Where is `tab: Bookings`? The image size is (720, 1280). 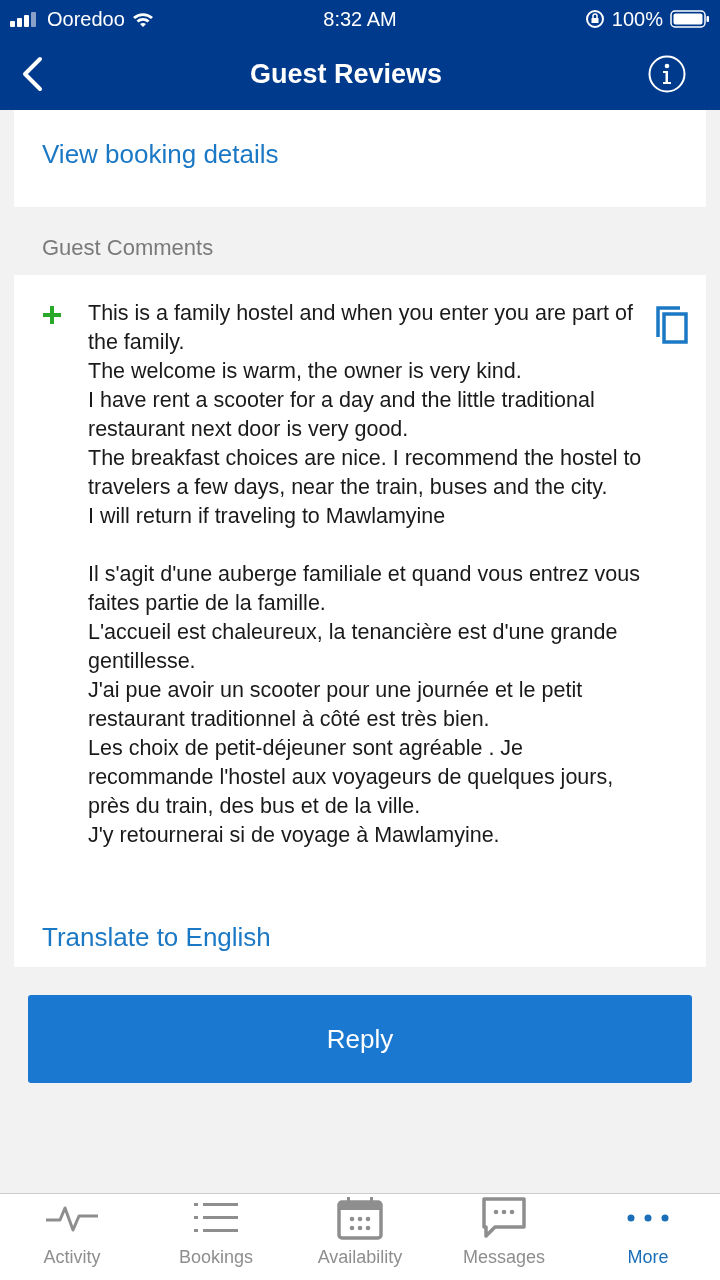 tab: Bookings is located at coordinates (216, 1237).